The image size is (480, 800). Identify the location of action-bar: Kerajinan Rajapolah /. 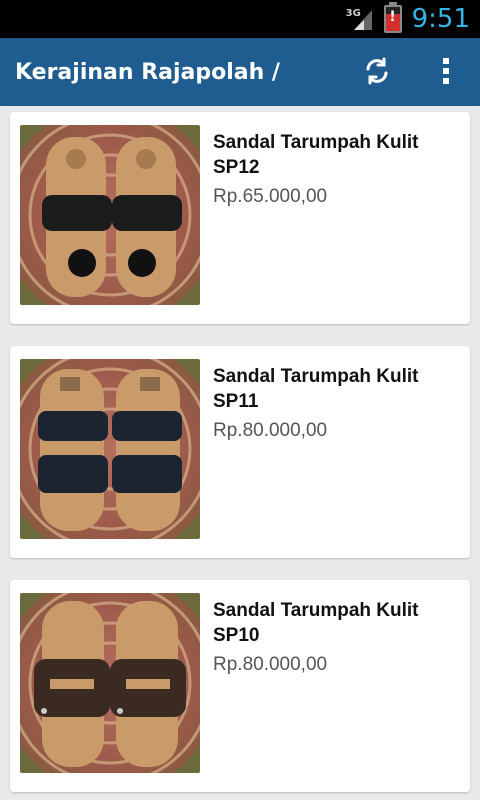
(240, 72).